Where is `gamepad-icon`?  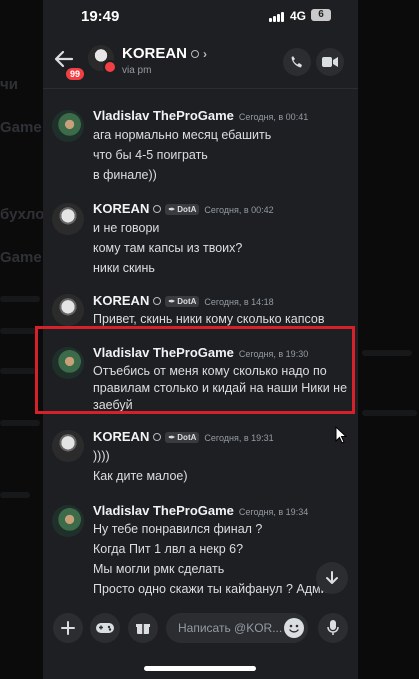
gamepad-icon is located at coordinates (105, 628).